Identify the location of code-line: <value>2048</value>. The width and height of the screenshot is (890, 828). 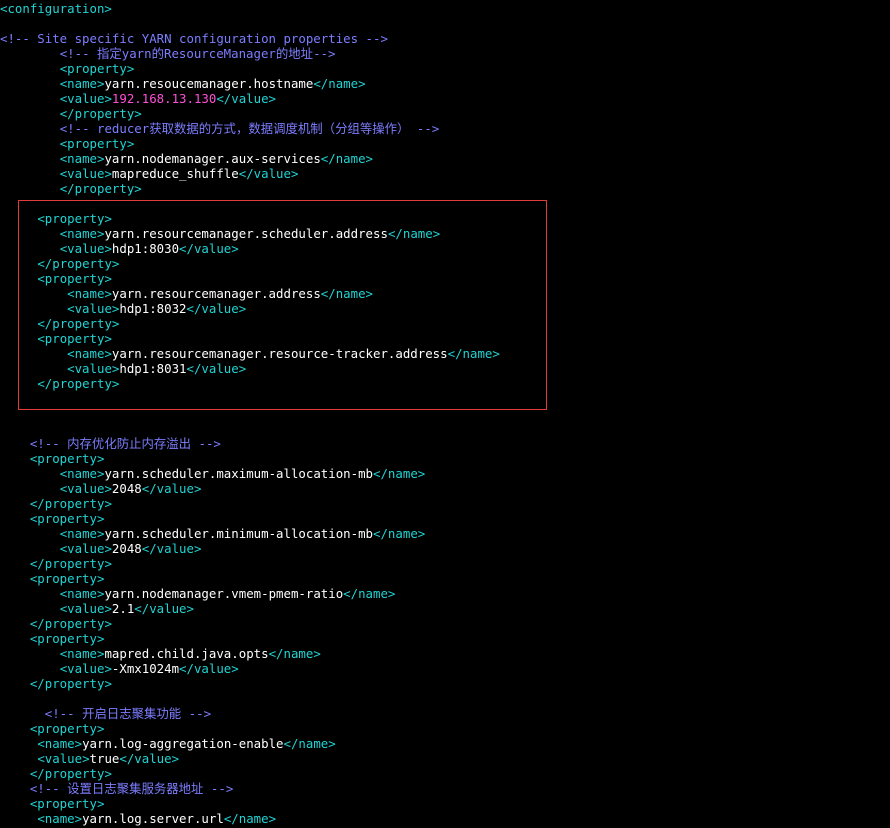
(101, 488).